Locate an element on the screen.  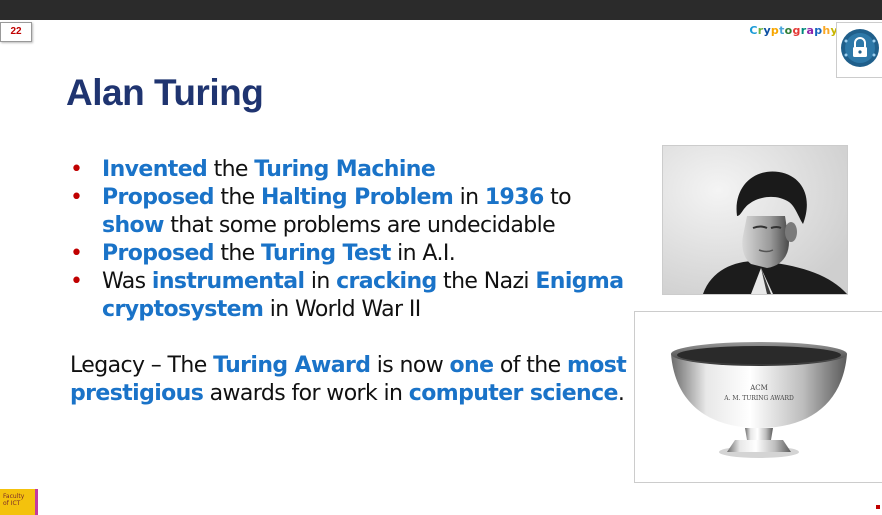
text-run: that some problems are undecidable is located at coordinates (359, 225).